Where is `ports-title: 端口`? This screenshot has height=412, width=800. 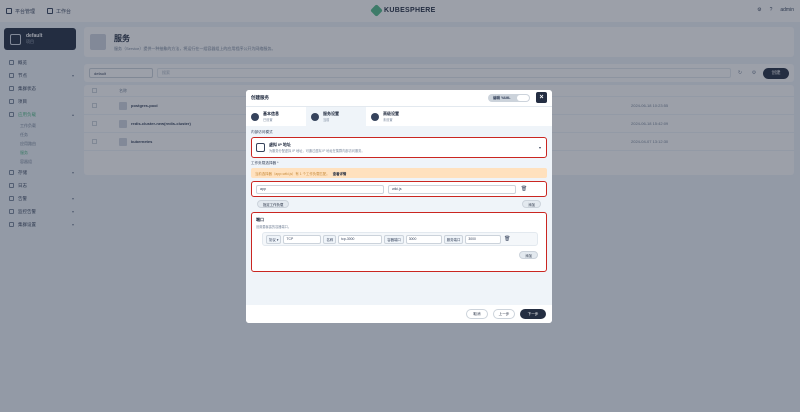
ports-title: 端口 is located at coordinates (260, 219).